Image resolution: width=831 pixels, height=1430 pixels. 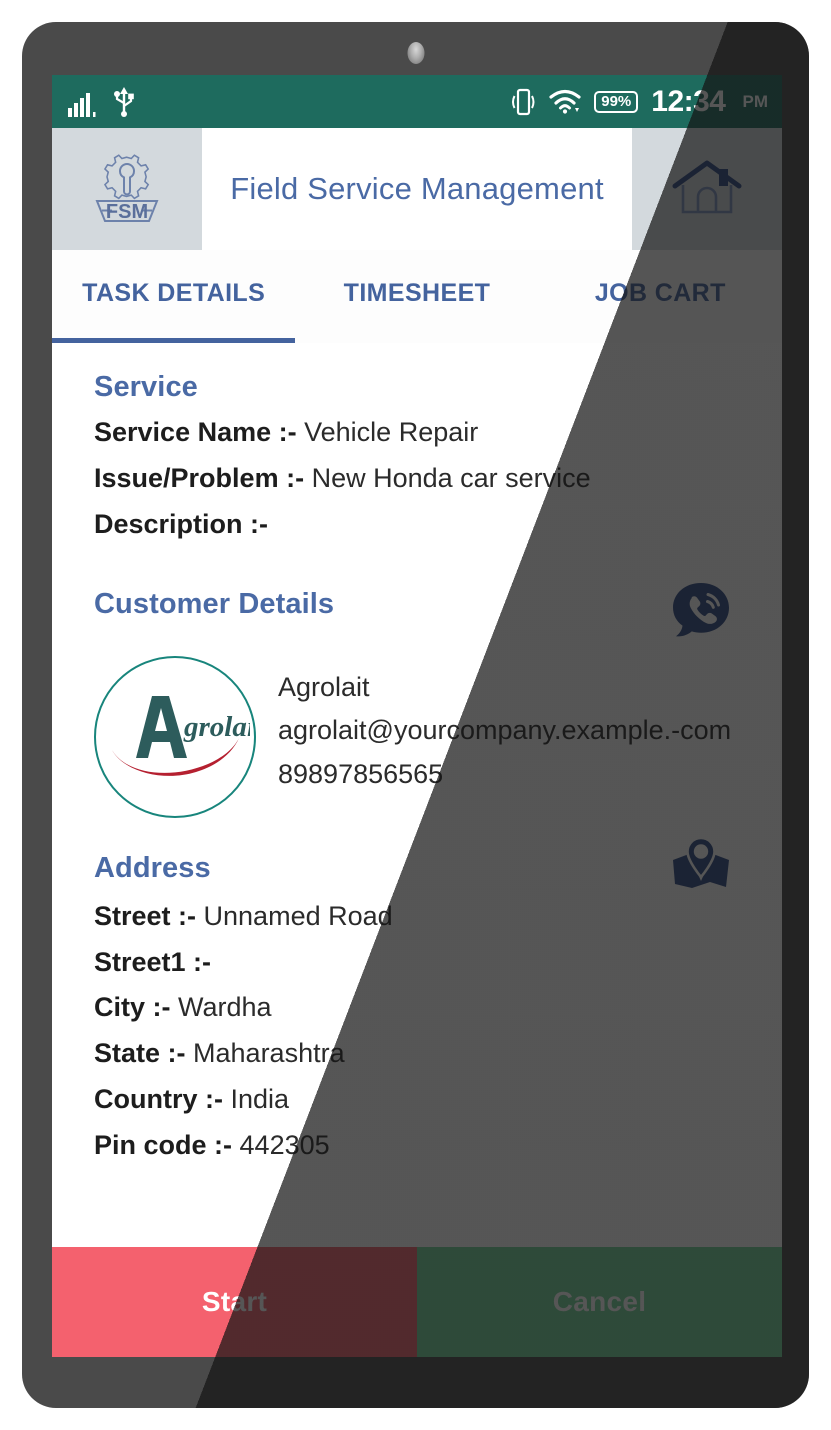 What do you see at coordinates (418, 1008) in the screenshot?
I see `address-city-row: City :- Wardha` at bounding box center [418, 1008].